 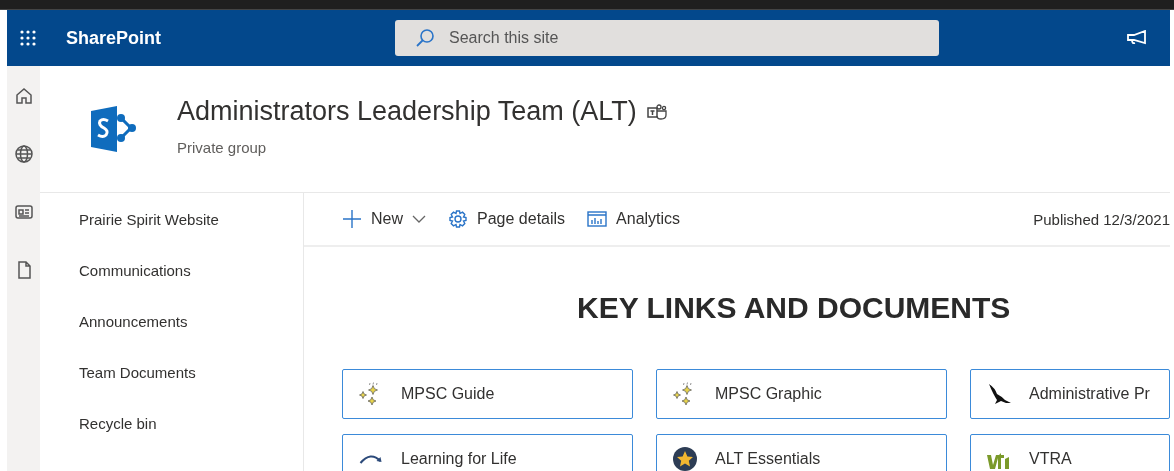 I want to click on globe-icon, so click(x=23, y=154).